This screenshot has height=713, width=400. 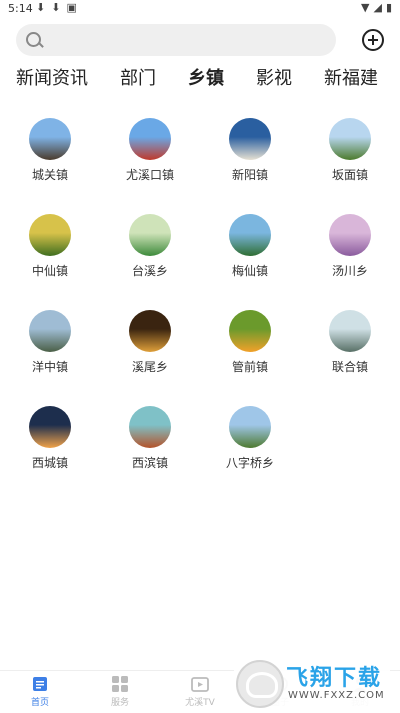 What do you see at coordinates (349, 367) in the screenshot?
I see `town-label: 联合镇` at bounding box center [349, 367].